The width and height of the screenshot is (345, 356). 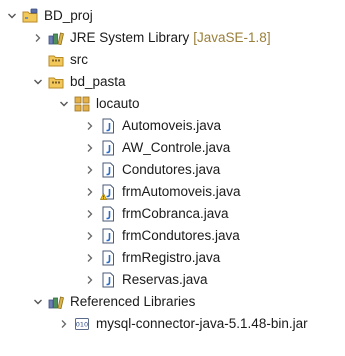 What do you see at coordinates (232, 37) in the screenshot?
I see `tree-item-decoration: [JavaSE-1.8]` at bounding box center [232, 37].